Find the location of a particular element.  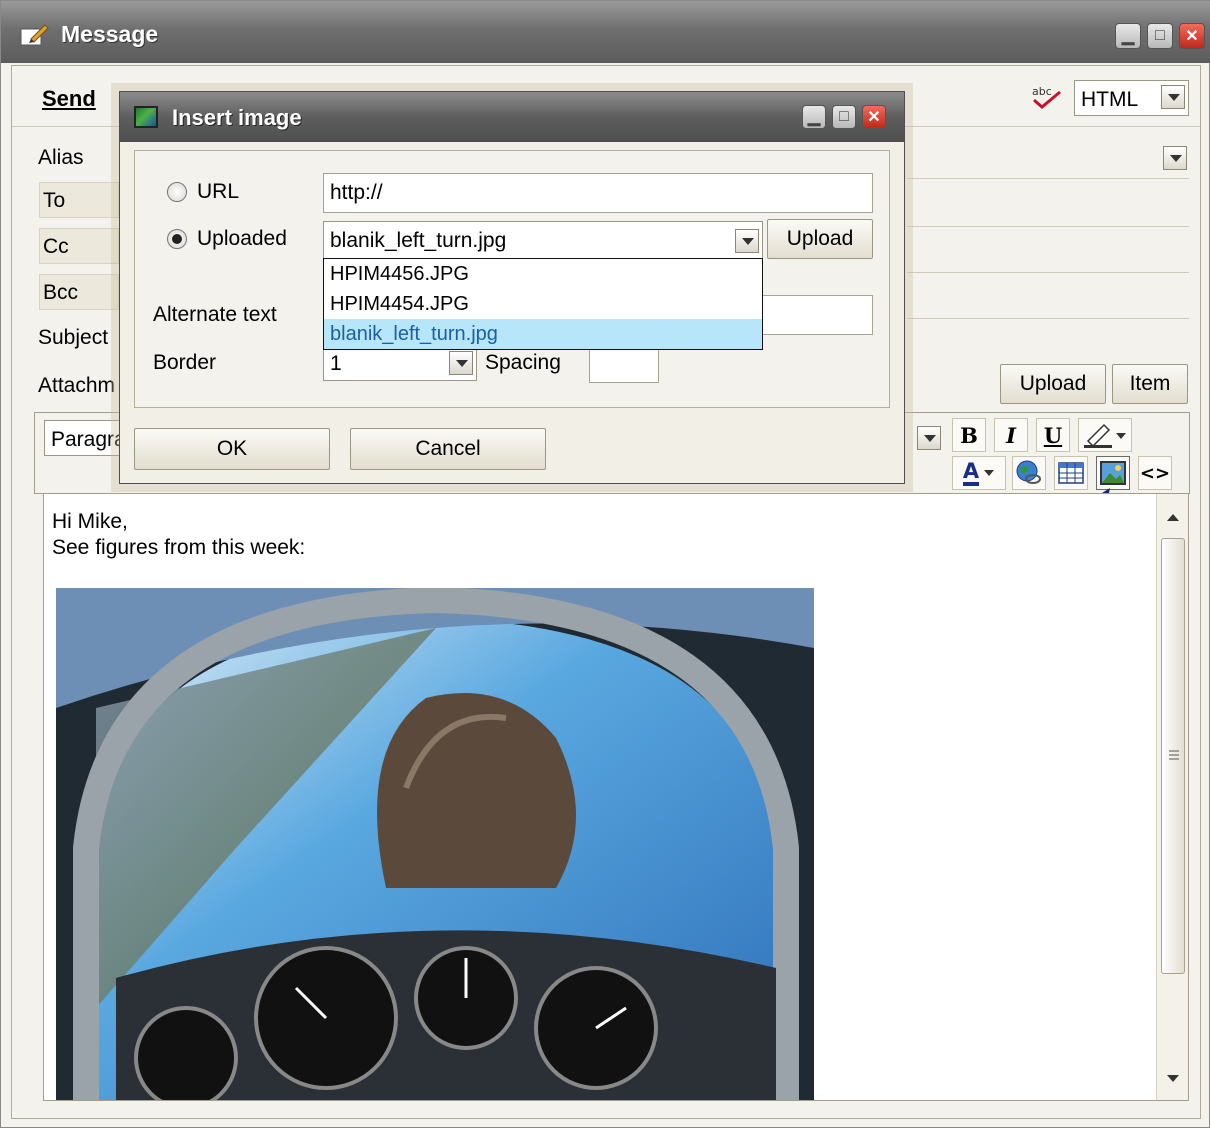

globe-link-icon is located at coordinates (1028, 472).